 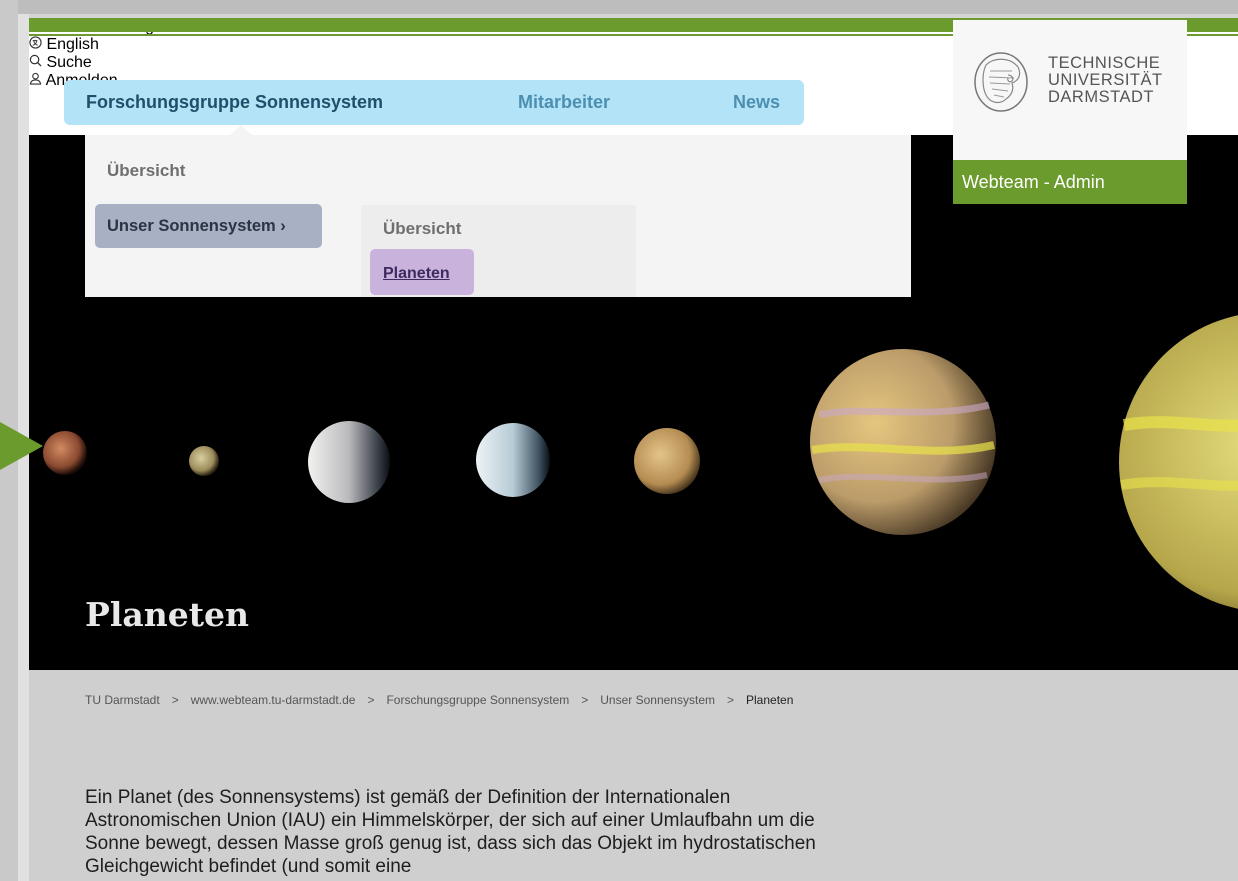 I want to click on planet-earth, so click(x=349, y=462).